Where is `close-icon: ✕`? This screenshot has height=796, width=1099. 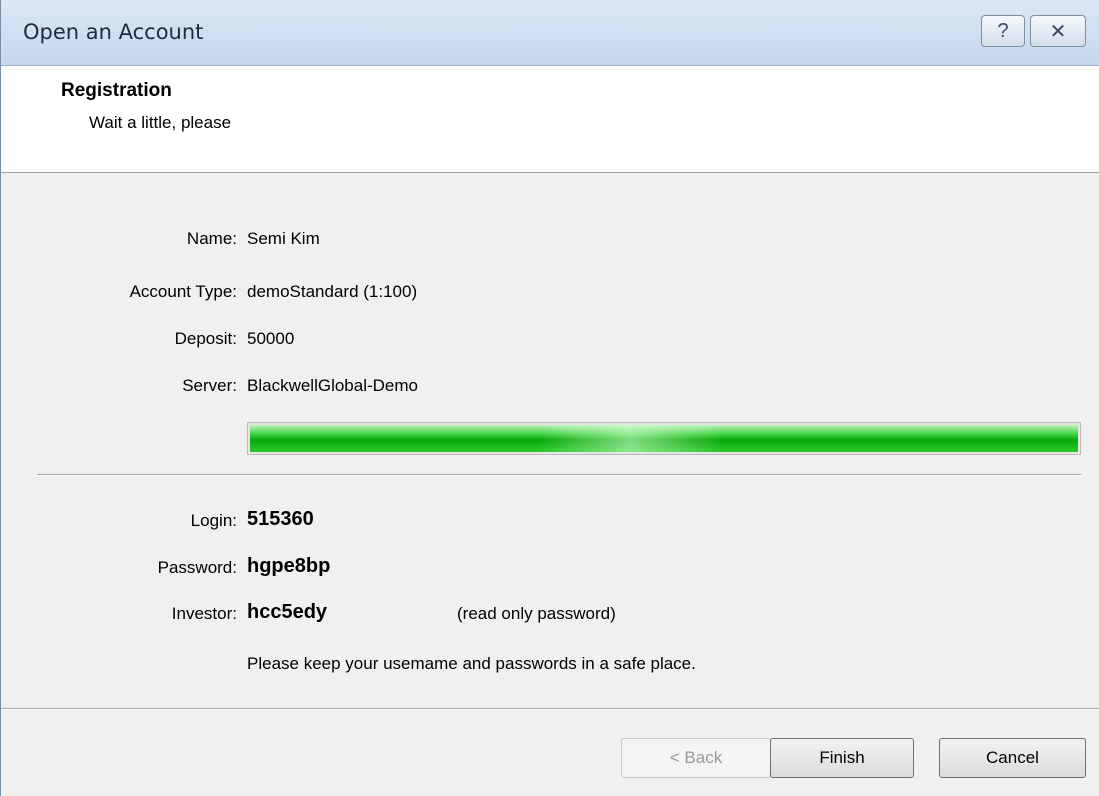
close-icon: ✕ is located at coordinates (1058, 31).